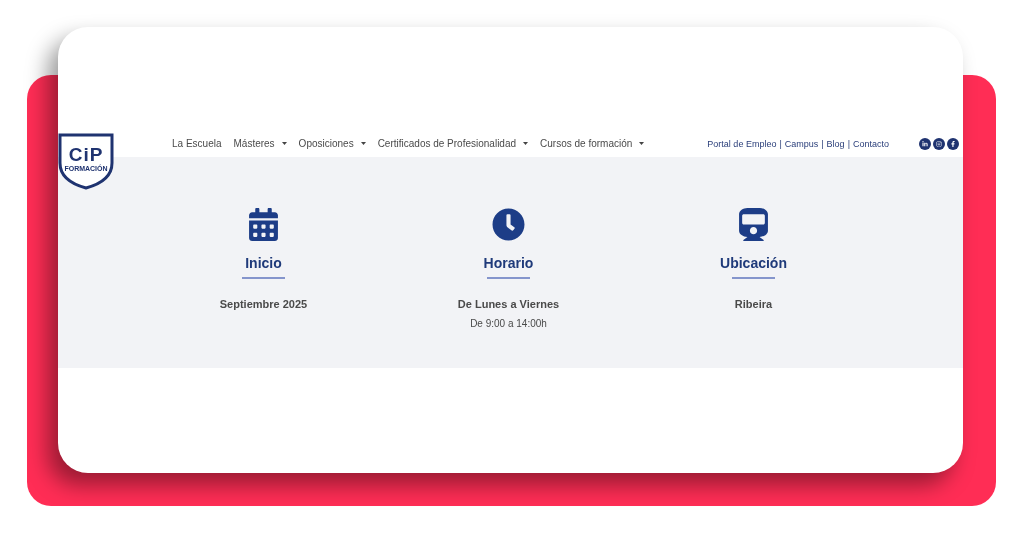  Describe the element at coordinates (753, 263) in the screenshot. I see `feature-title: Ubicación` at that location.